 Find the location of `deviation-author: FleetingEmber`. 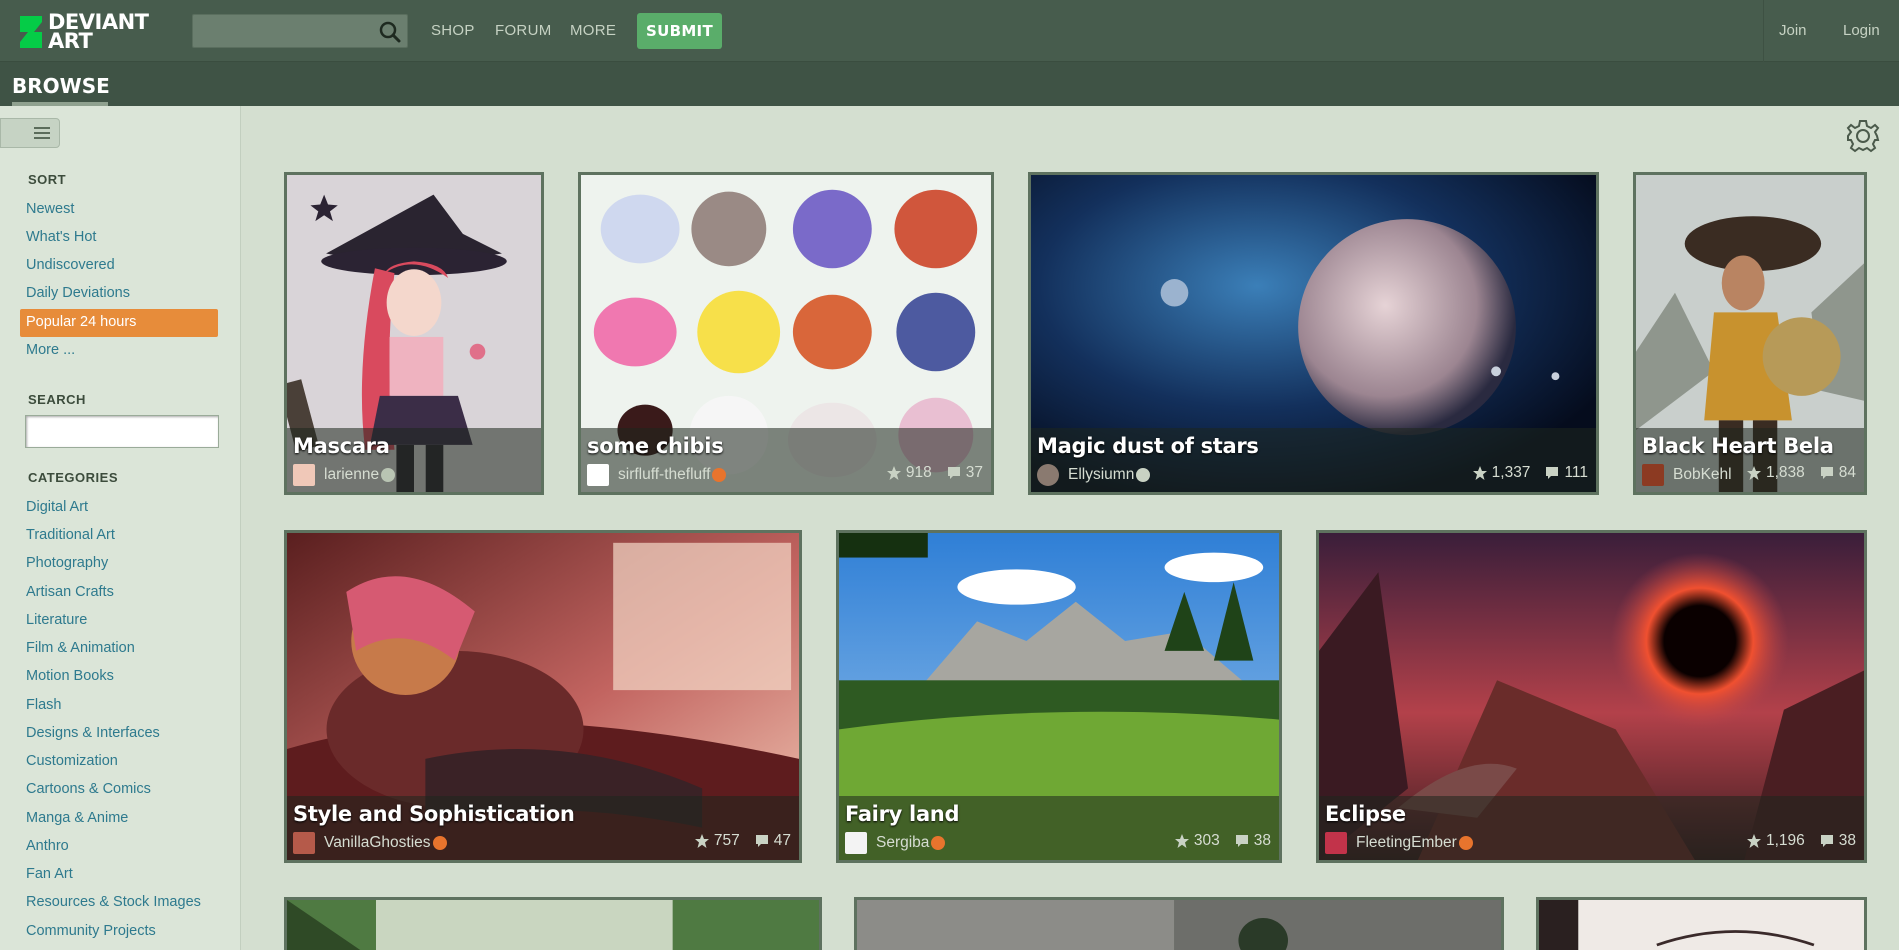

deviation-author: FleetingEmber is located at coordinates (1399, 843).